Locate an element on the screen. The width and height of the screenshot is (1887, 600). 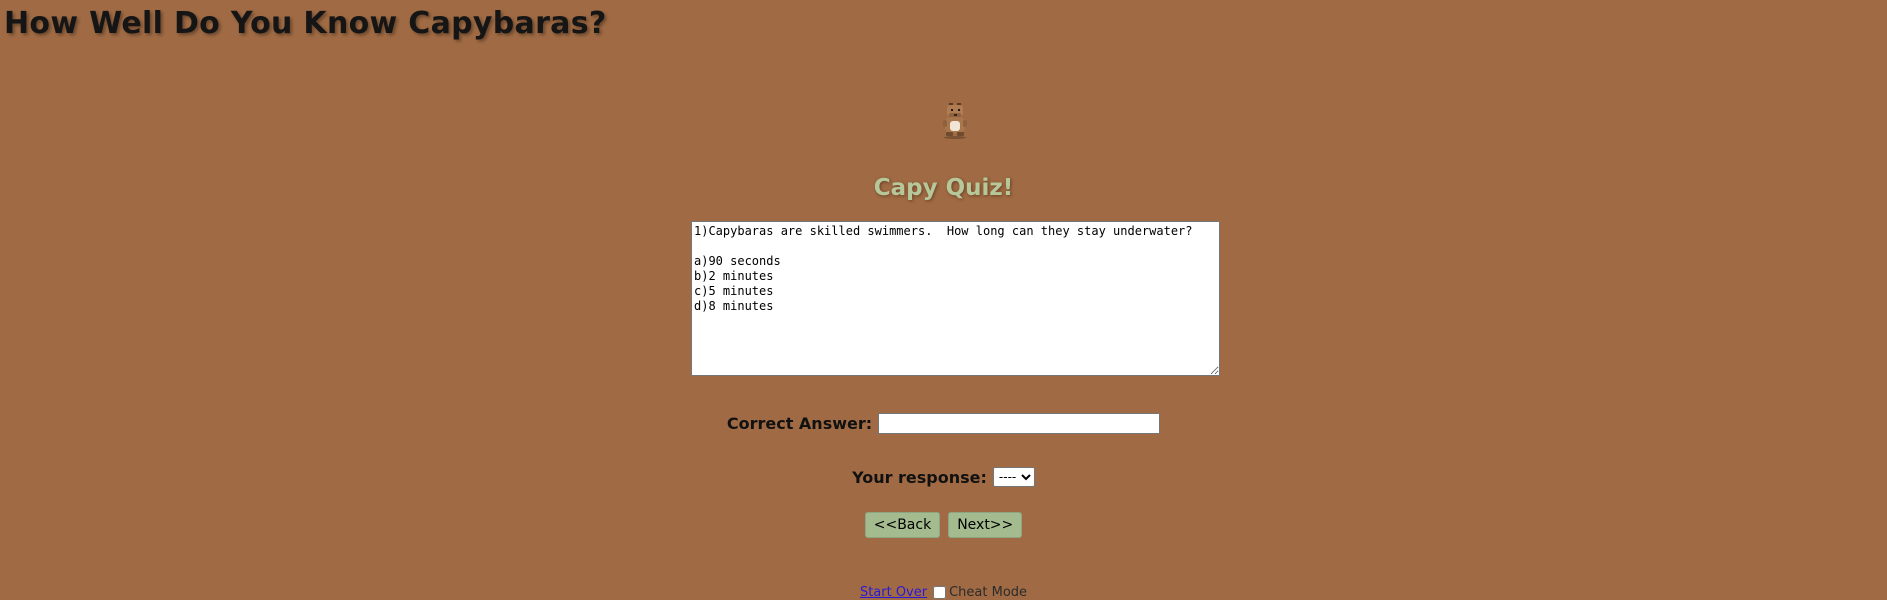
nav-buttons: <<Back Next>> is located at coordinates (943, 525).